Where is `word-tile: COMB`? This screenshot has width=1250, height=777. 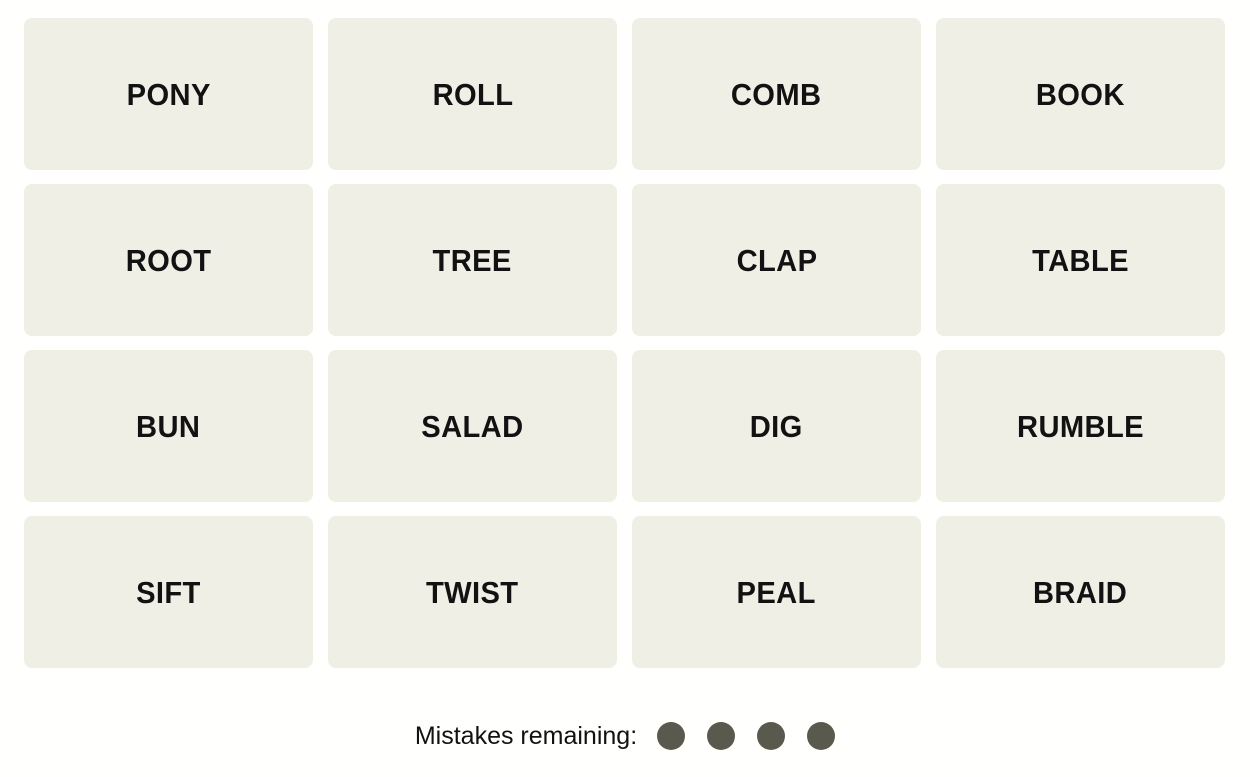
word-tile: COMB is located at coordinates (776, 94).